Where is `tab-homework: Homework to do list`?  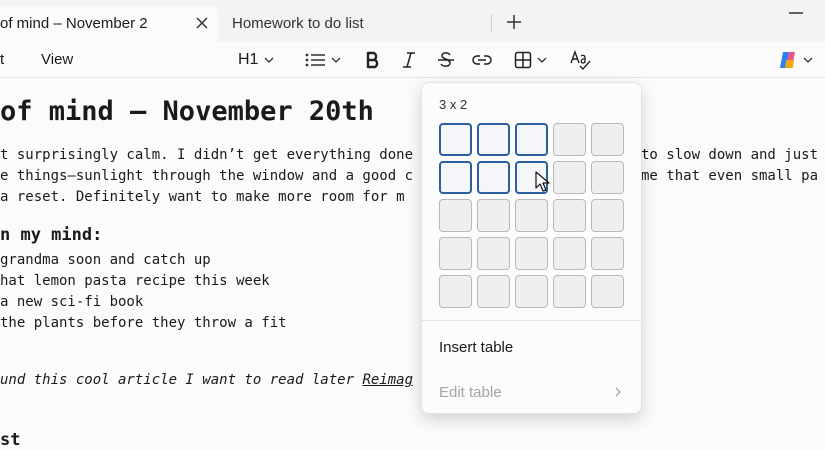 tab-homework: Homework to do list is located at coordinates (362, 24).